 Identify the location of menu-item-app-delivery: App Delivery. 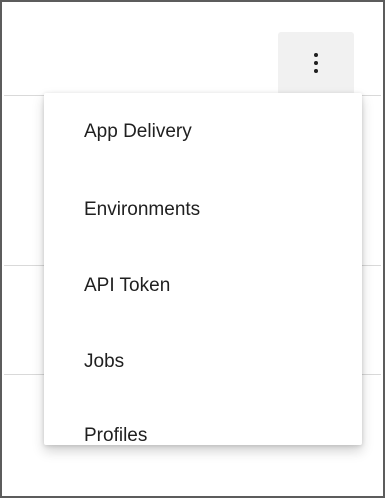
(203, 132).